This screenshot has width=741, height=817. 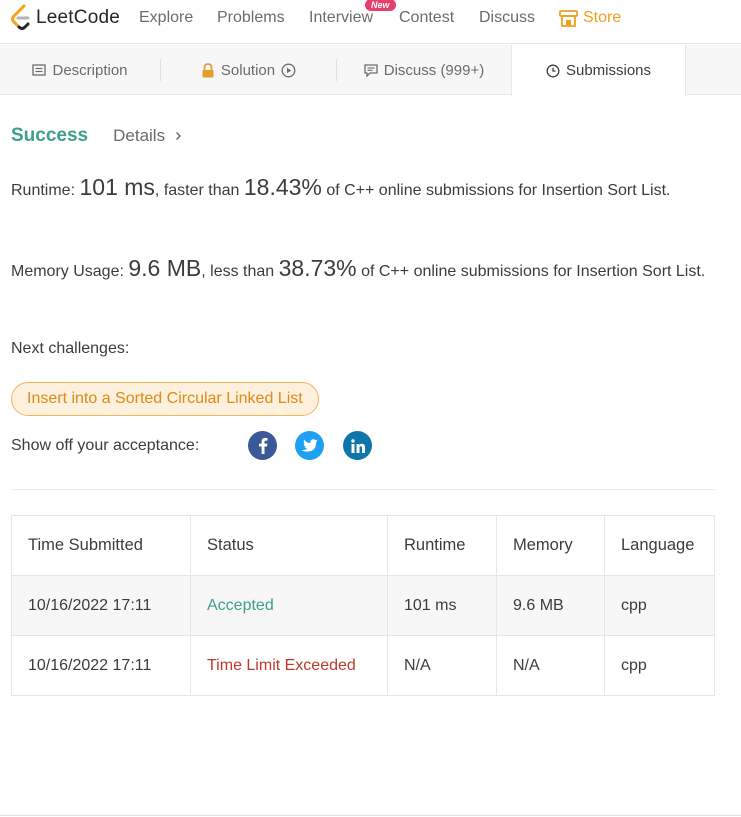 What do you see at coordinates (139, 135) in the screenshot?
I see `details-label: Details` at bounding box center [139, 135].